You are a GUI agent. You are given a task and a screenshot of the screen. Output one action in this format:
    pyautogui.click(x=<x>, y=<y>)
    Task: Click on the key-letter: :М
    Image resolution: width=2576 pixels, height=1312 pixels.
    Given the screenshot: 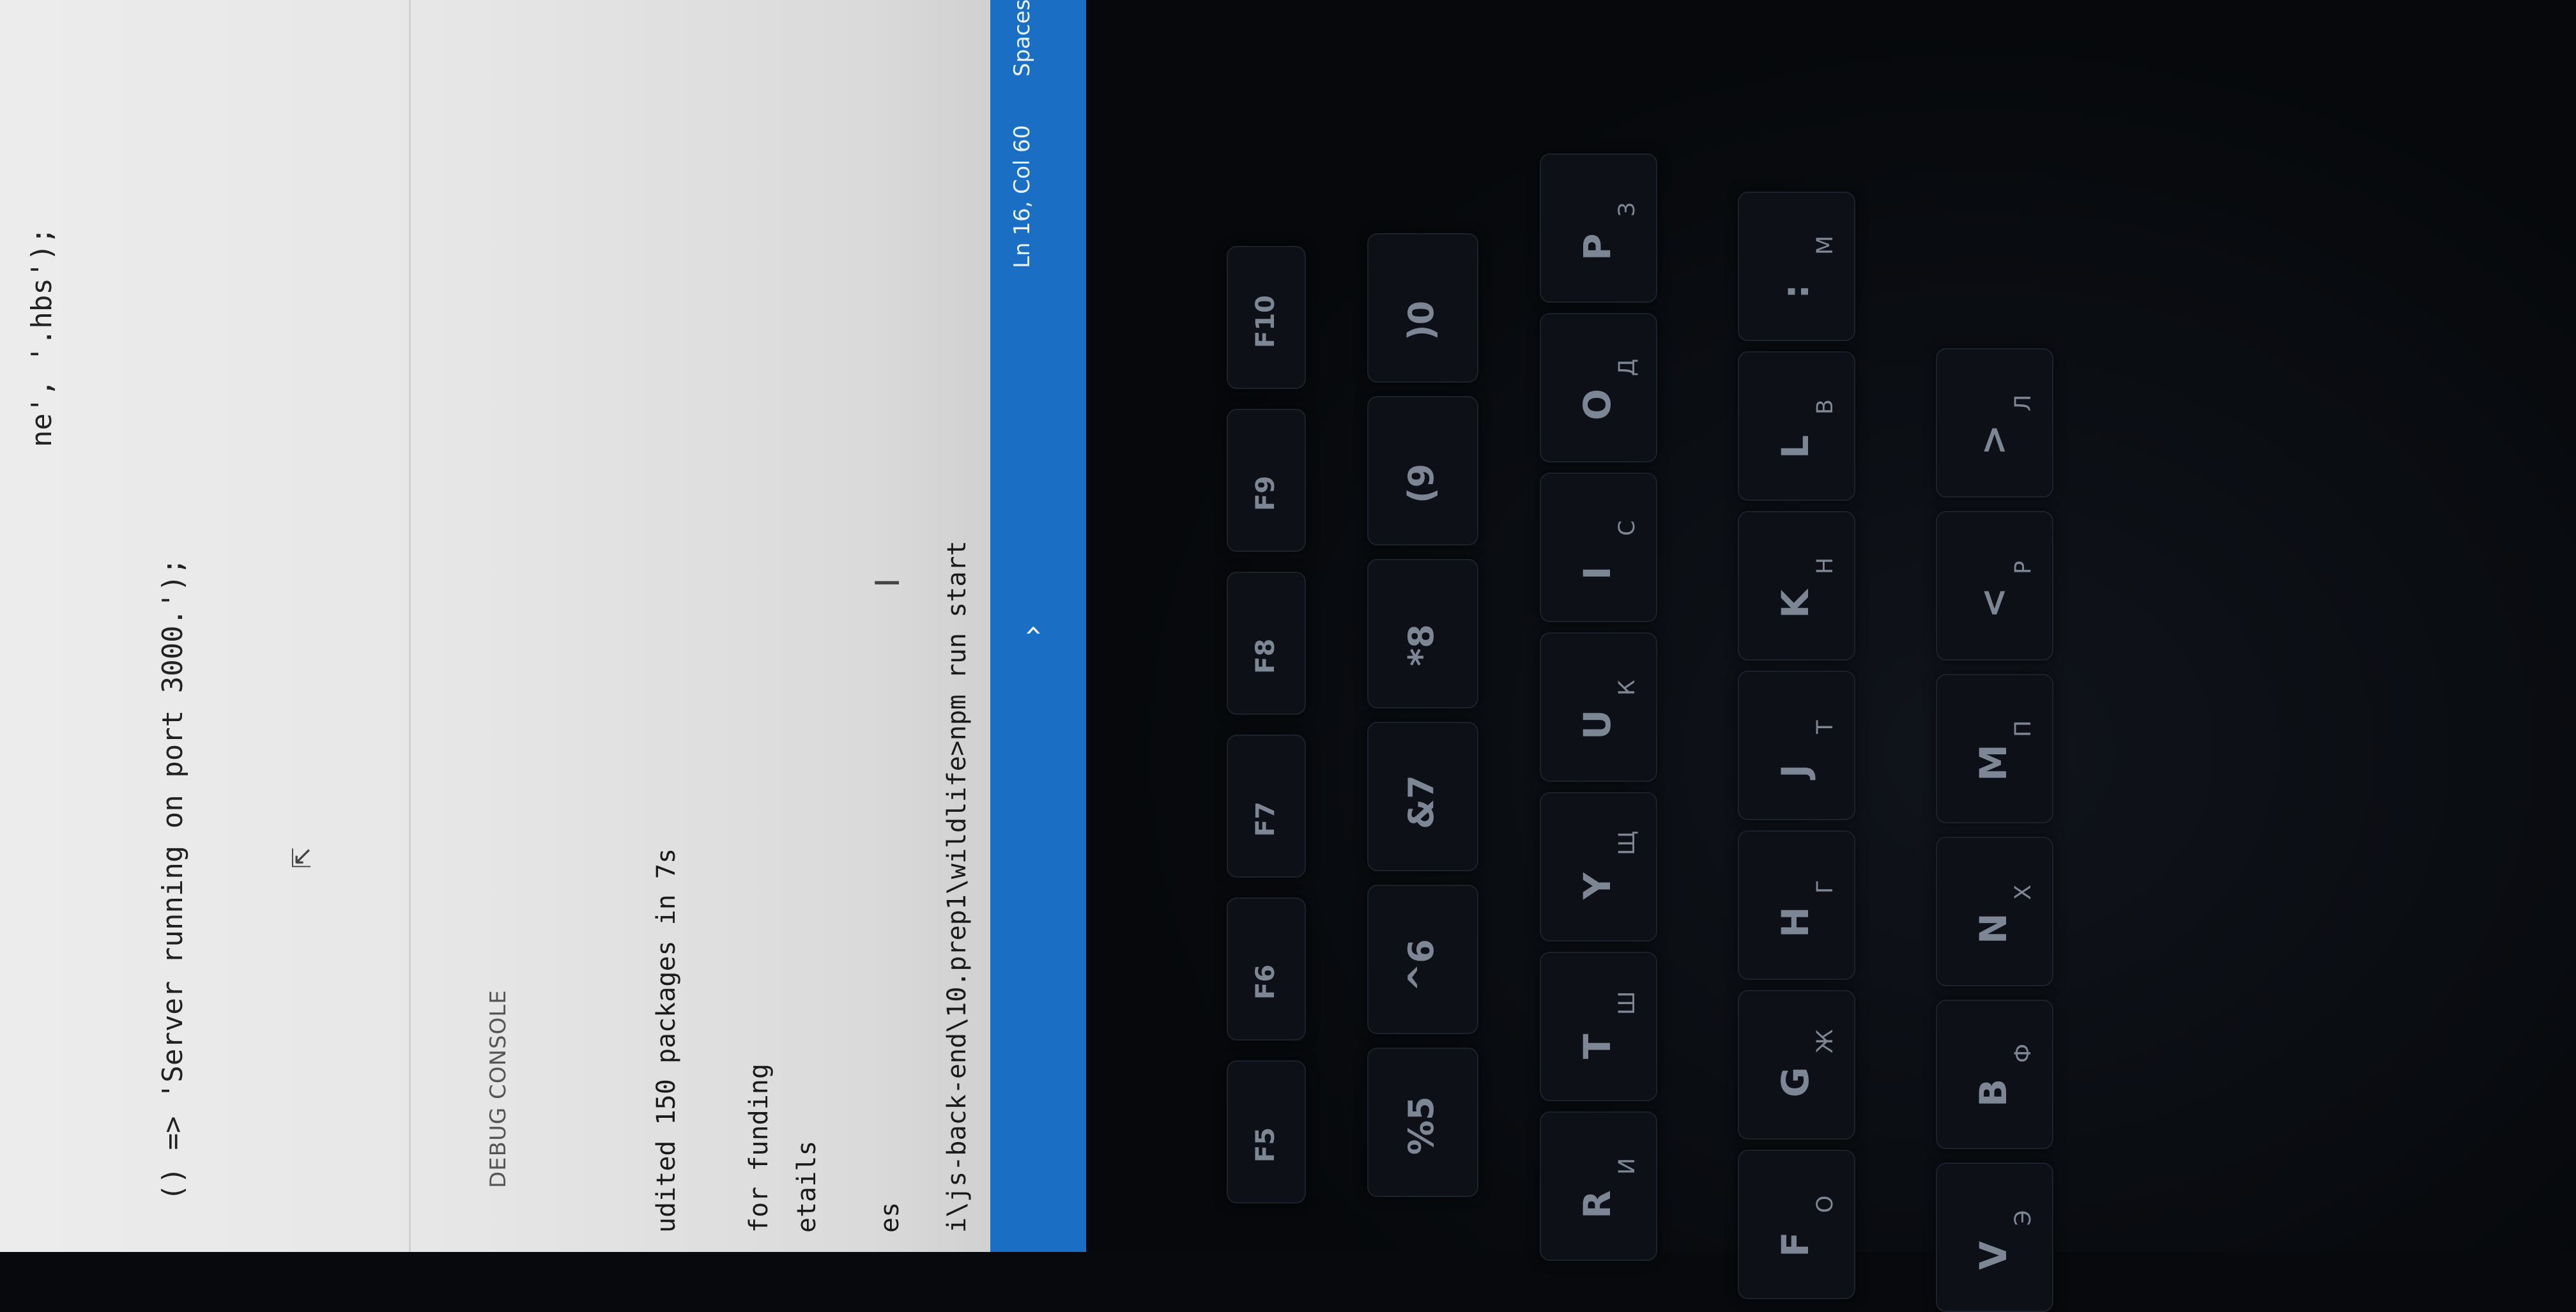 What is the action you would take?
    pyautogui.click(x=1796, y=266)
    